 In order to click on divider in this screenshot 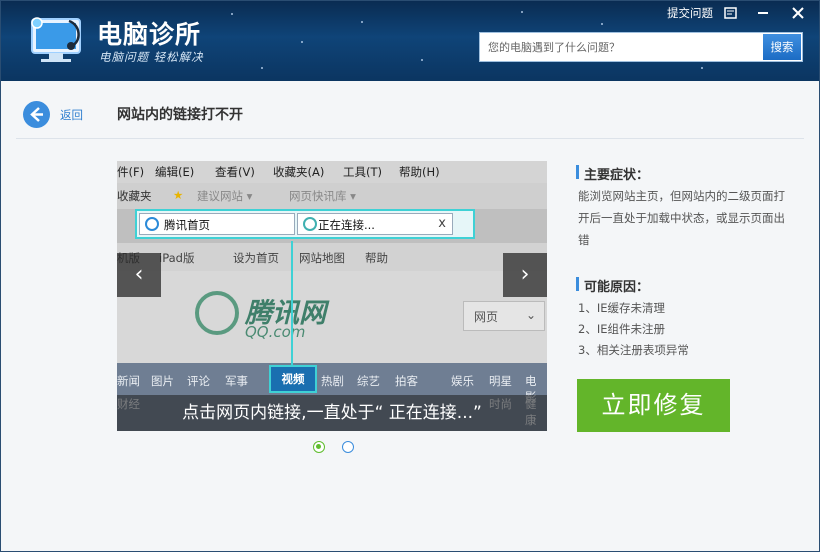, I will do `click(410, 138)`.